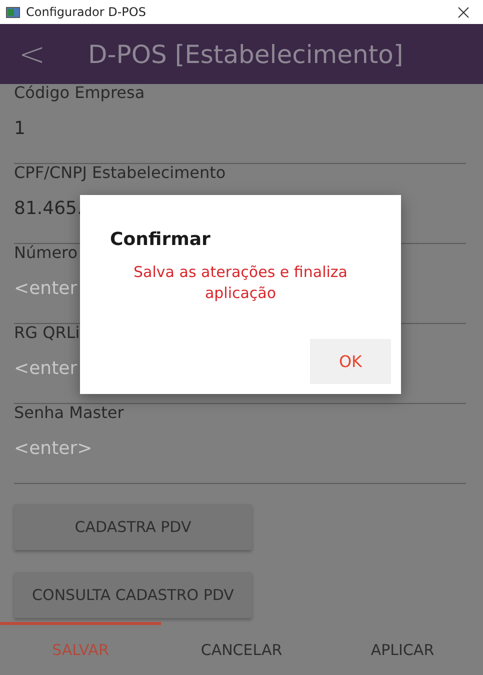  I want to click on back-button: <, so click(32, 54).